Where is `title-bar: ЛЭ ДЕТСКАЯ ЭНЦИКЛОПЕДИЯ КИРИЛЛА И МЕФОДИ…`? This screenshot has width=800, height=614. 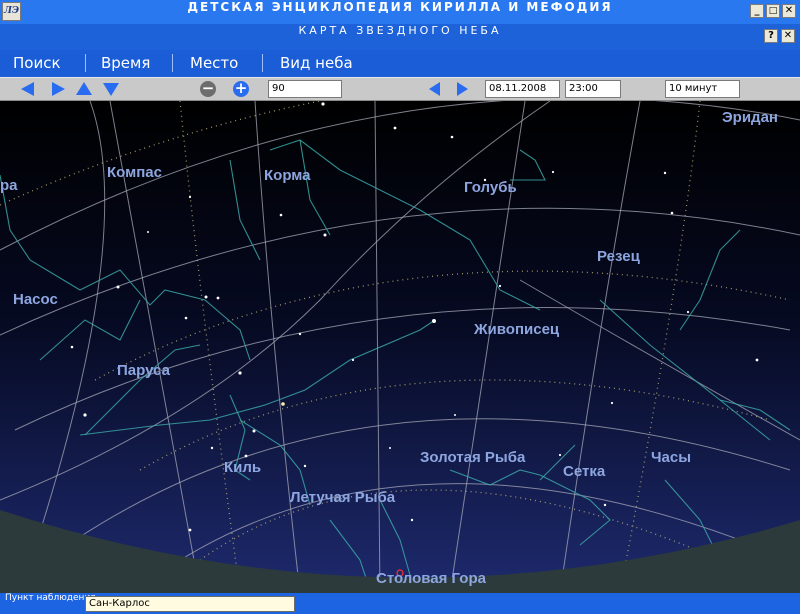 title-bar: ЛЭ ДЕТСКАЯ ЭНЦИКЛОПЕДИЯ КИРИЛЛА И МЕФОДИ… is located at coordinates (400, 12).